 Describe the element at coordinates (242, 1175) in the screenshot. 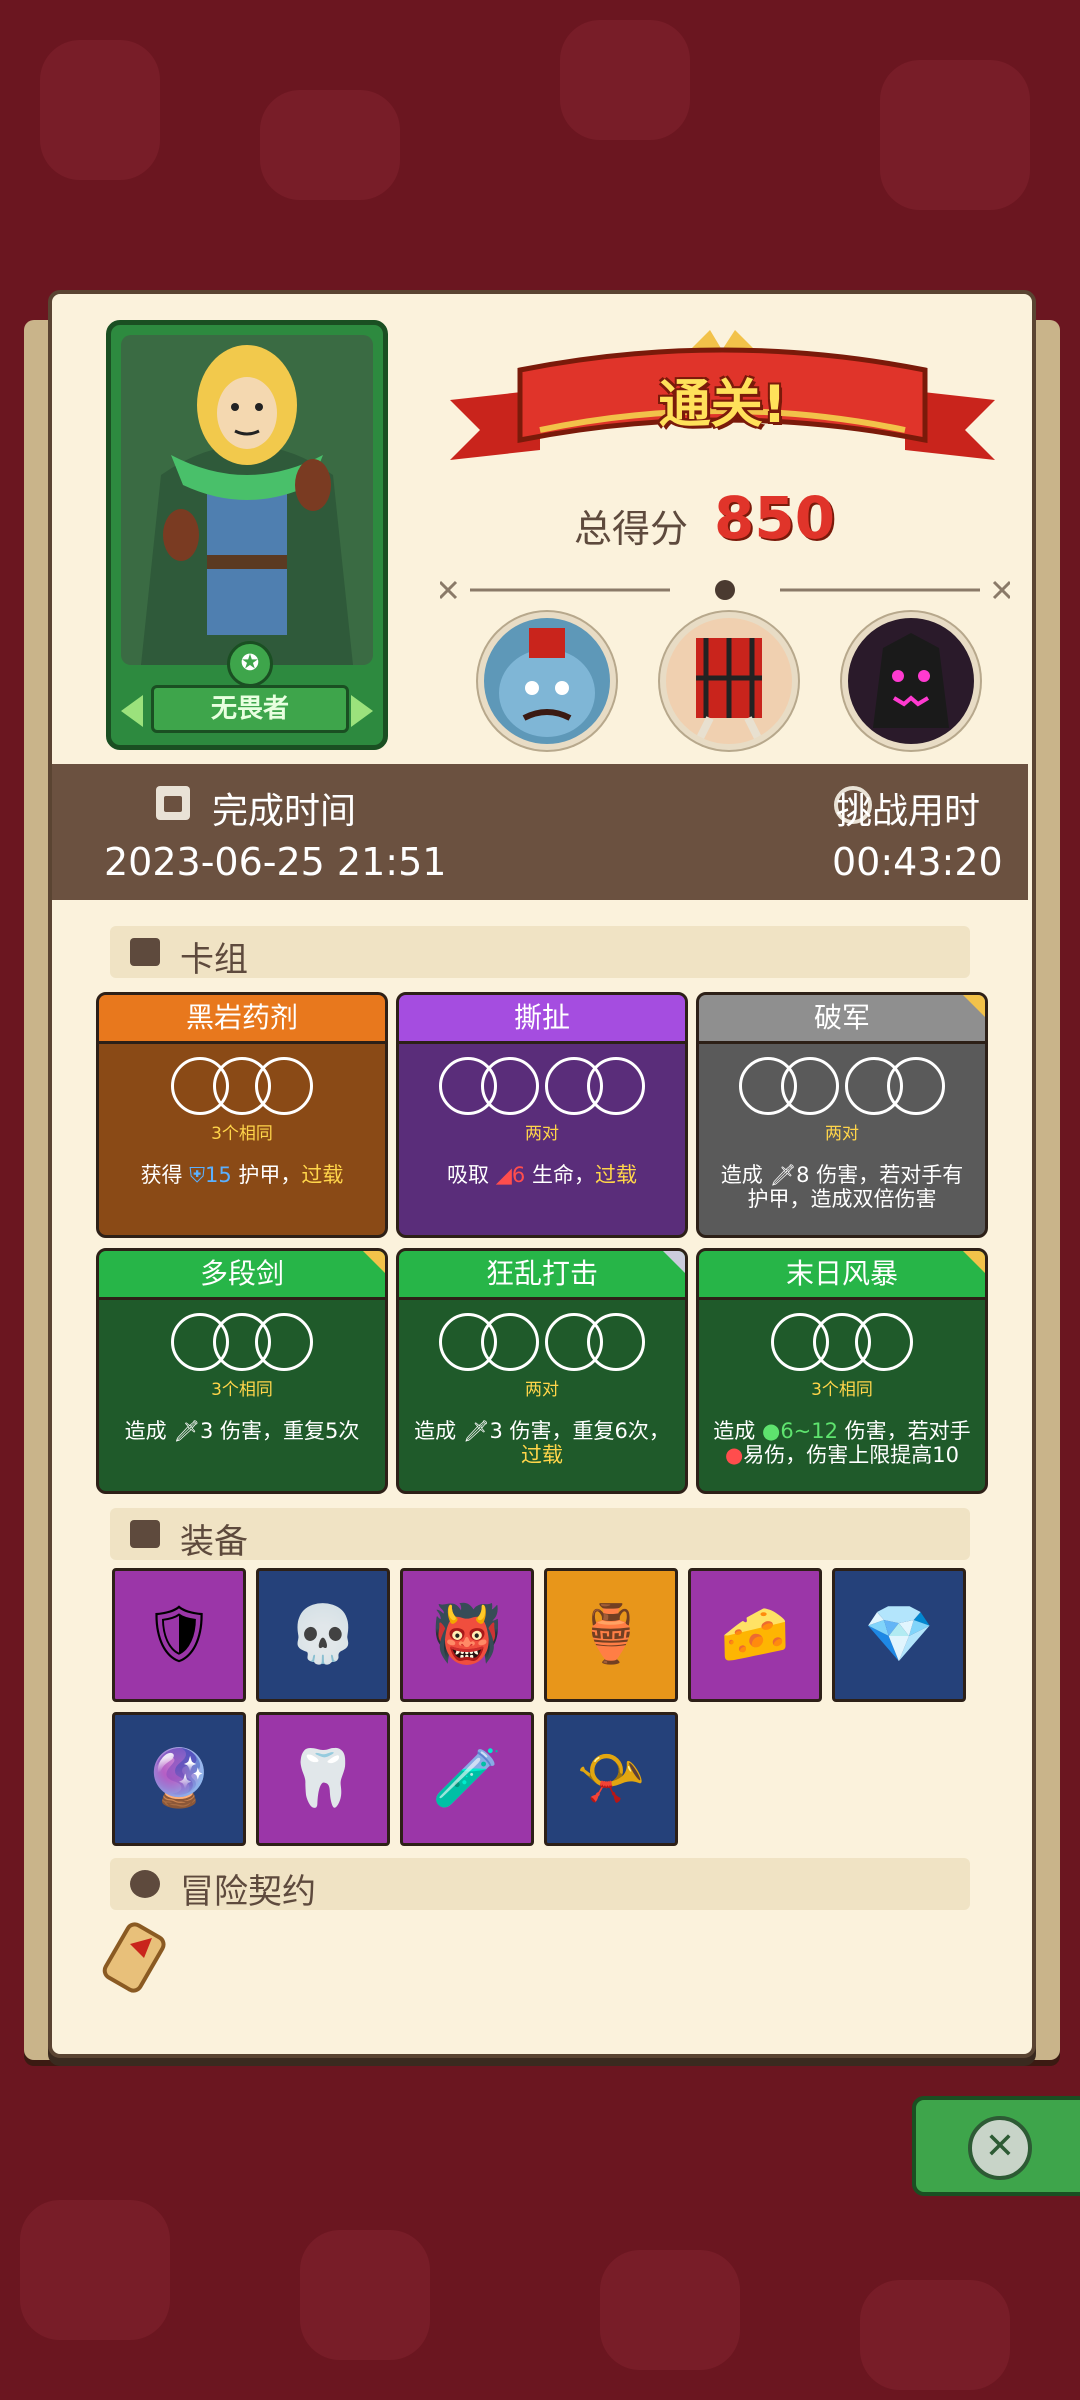

I see `card-description: 获得 ⛨15 护甲，过载` at that location.